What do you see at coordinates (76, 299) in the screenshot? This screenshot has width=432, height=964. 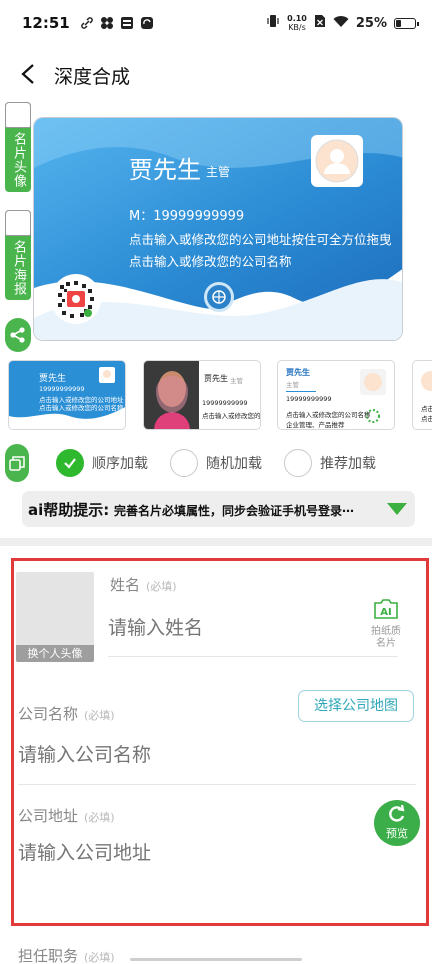 I see `qr-code-icon` at bounding box center [76, 299].